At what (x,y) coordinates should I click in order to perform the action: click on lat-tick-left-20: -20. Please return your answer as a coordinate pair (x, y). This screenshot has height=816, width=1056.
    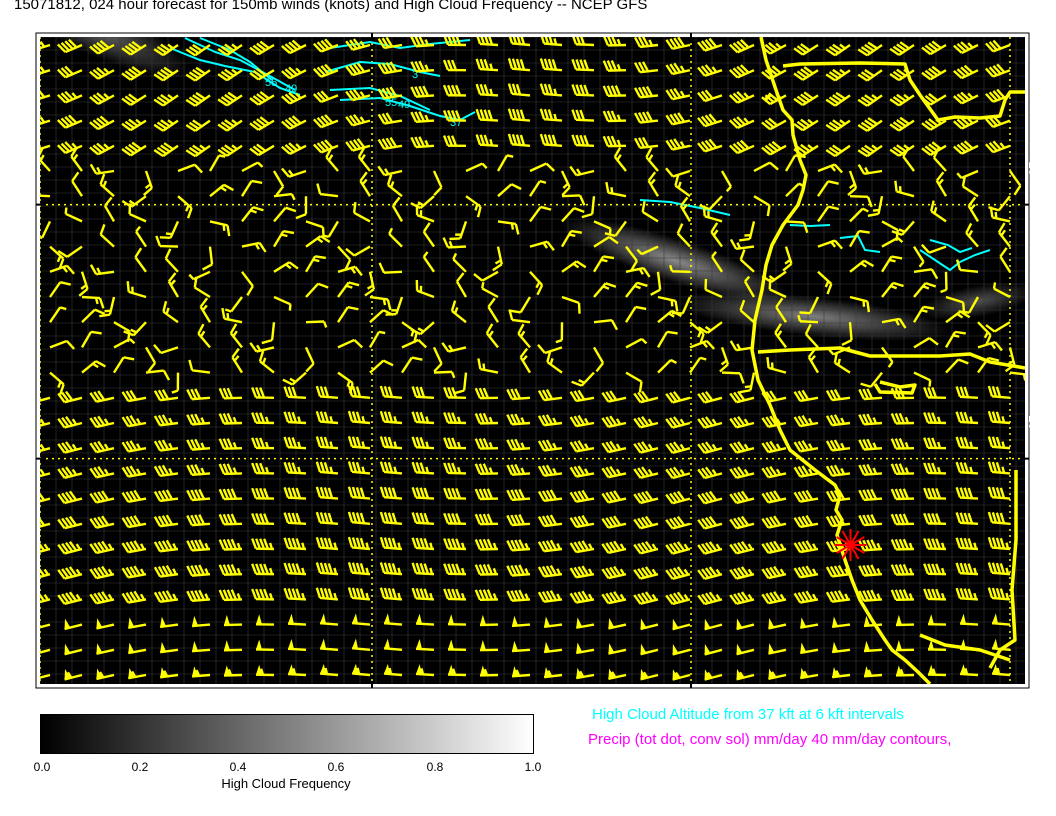
    Looking at the image, I should click on (23, 420).